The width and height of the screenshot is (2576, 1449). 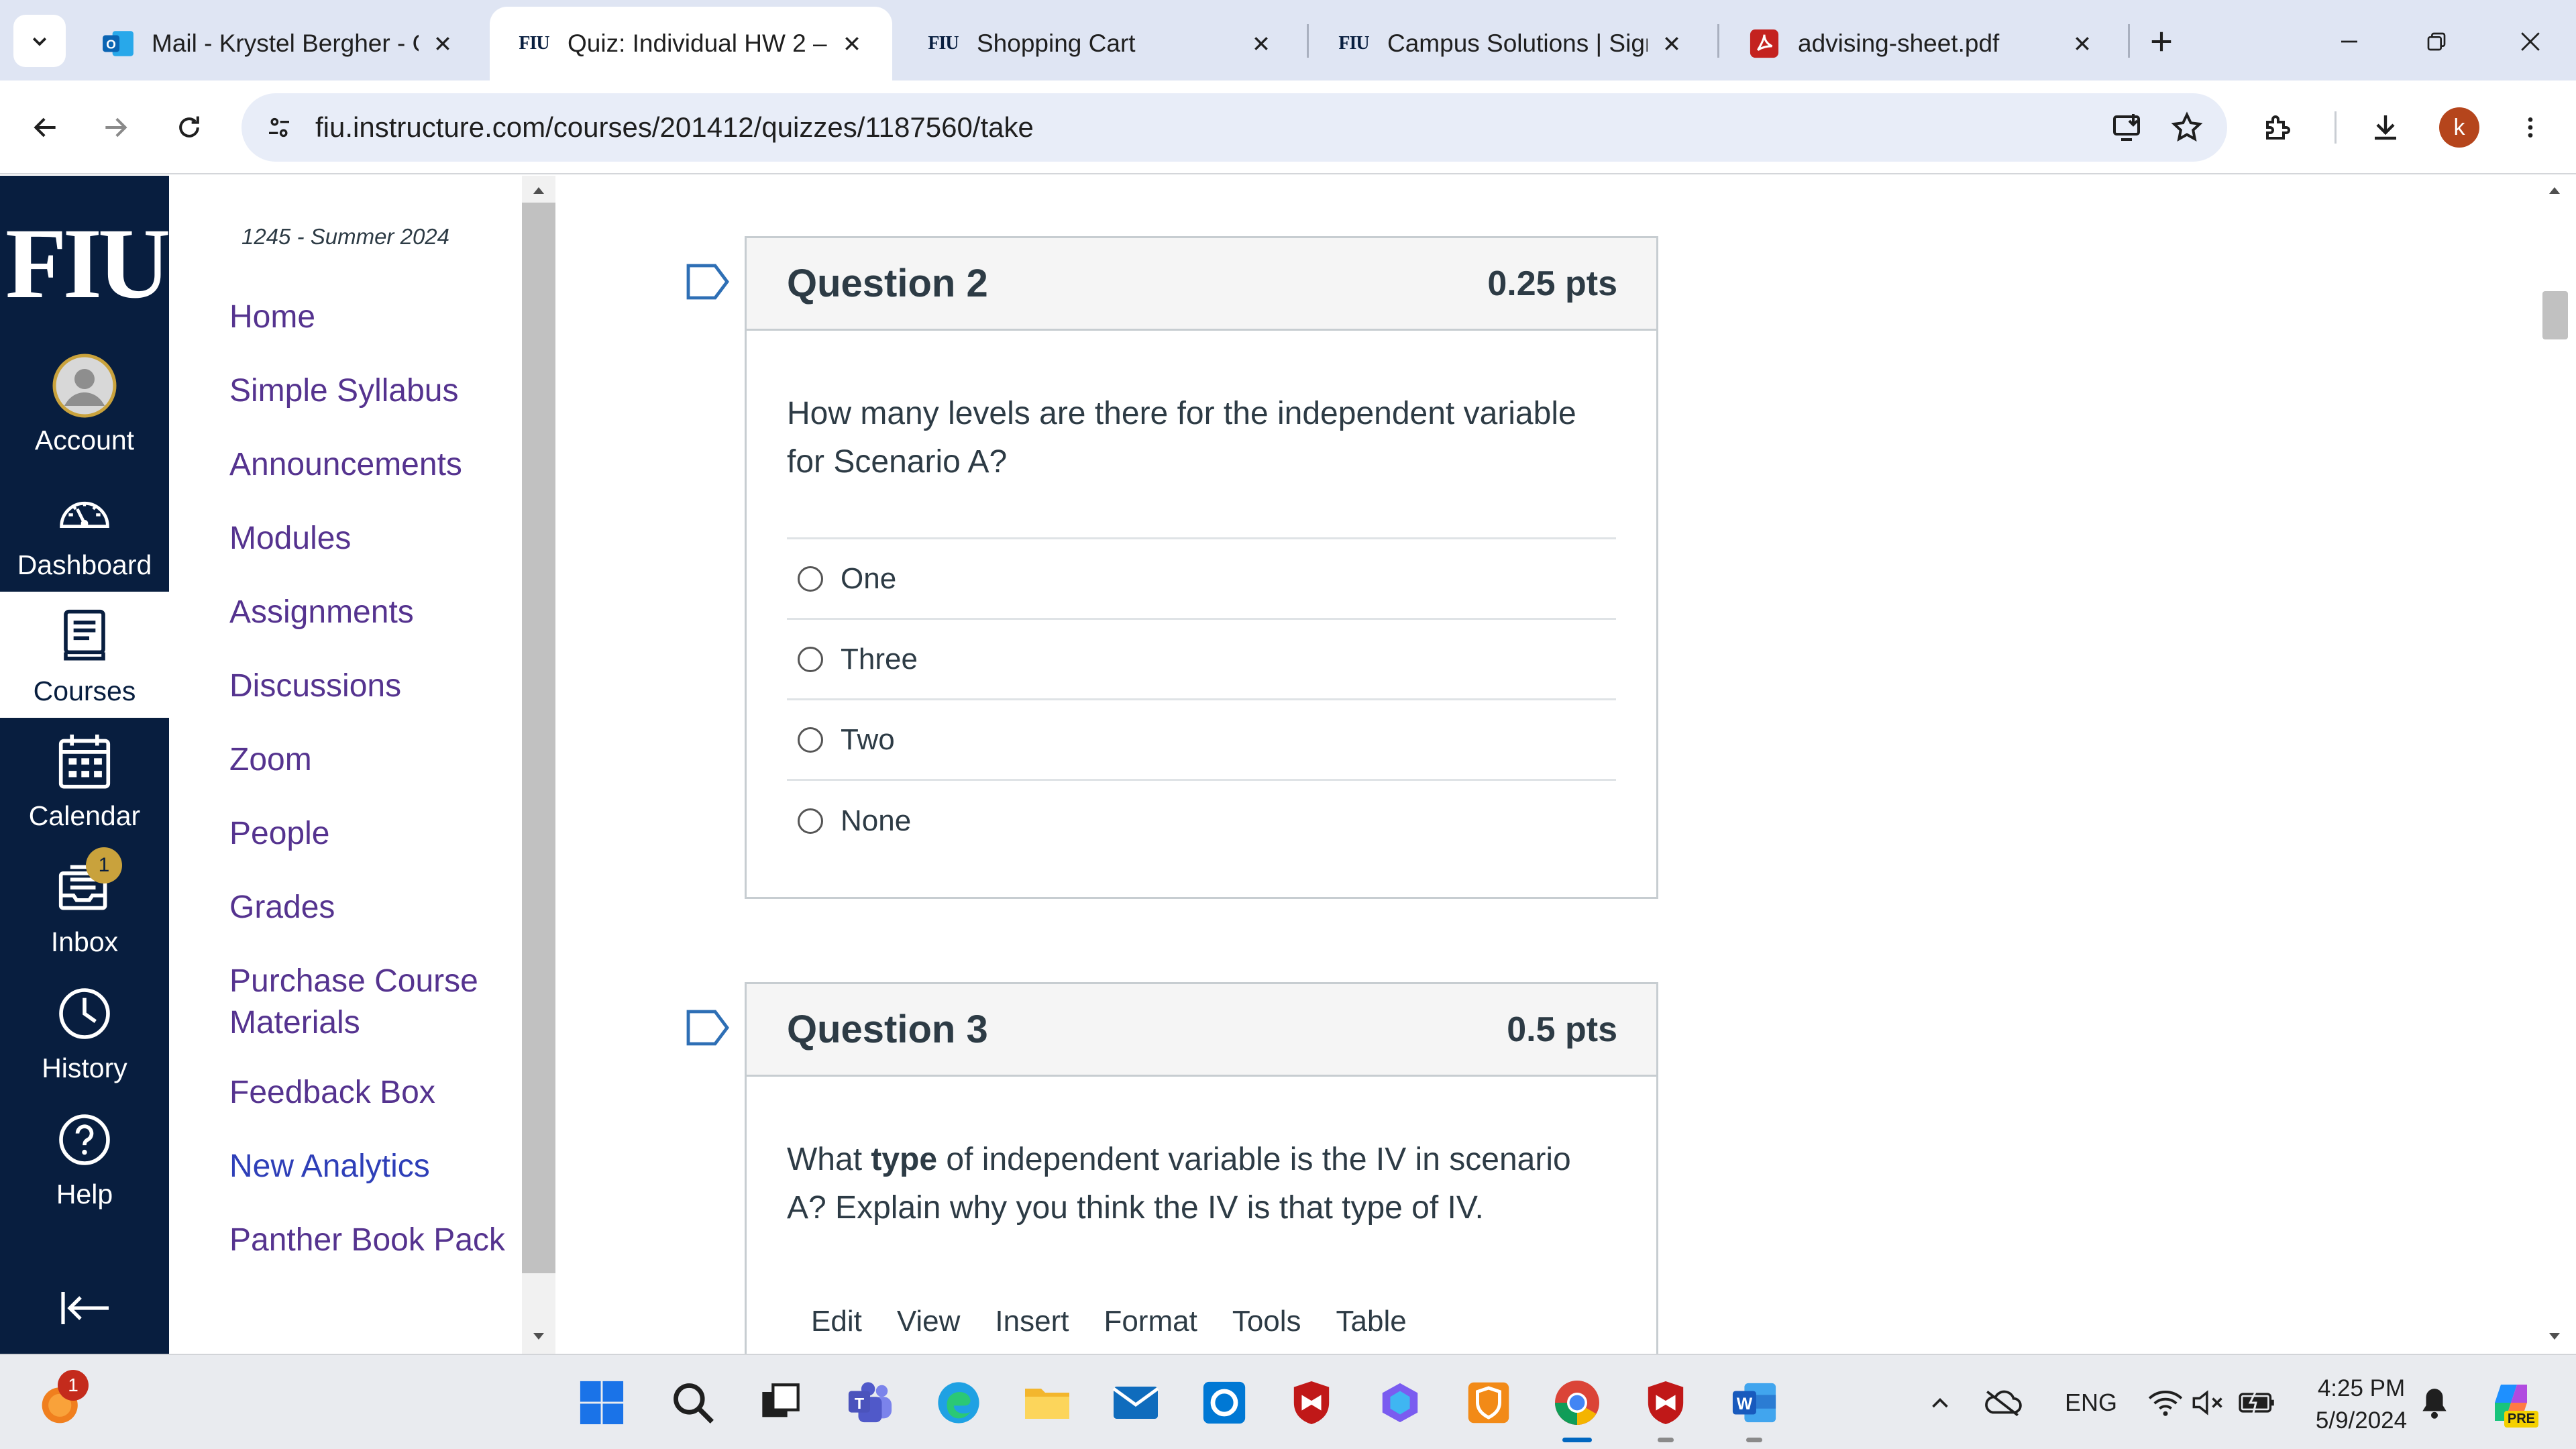 I want to click on widgets-button: 1, so click(x=62, y=1401).